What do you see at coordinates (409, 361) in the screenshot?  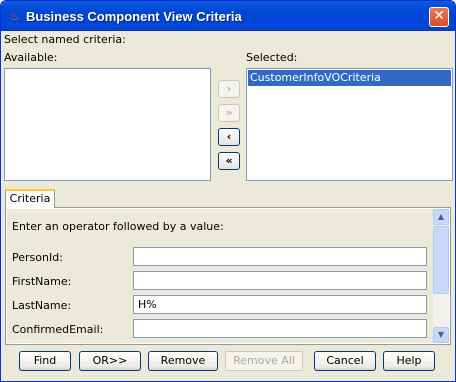 I see `help-button: Help` at bounding box center [409, 361].